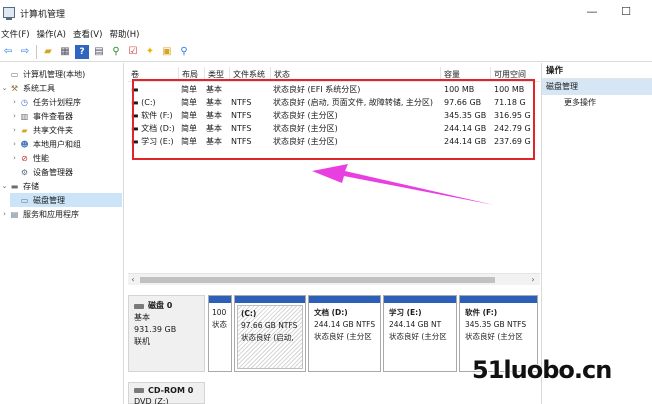  What do you see at coordinates (142, 317) in the screenshot?
I see `disk-0-type: 基本` at bounding box center [142, 317].